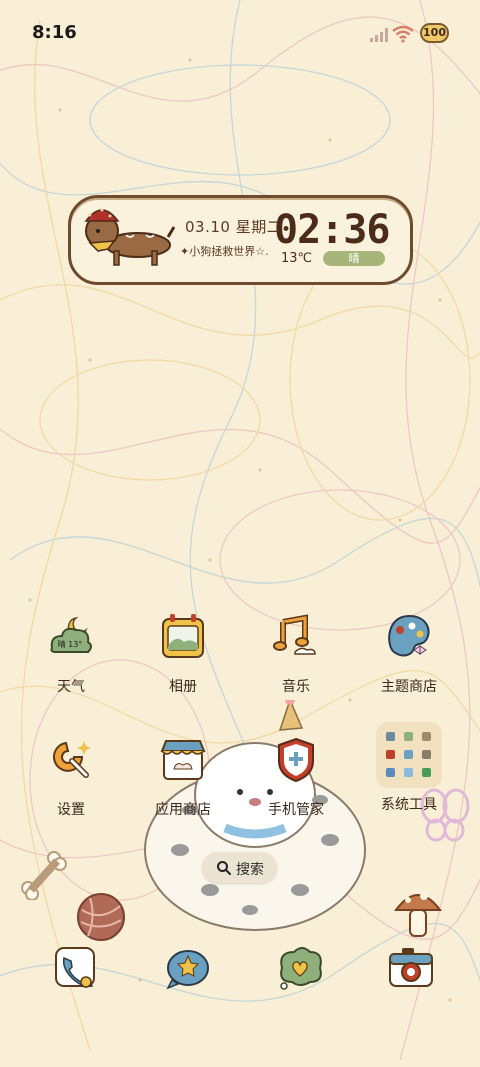 This screenshot has height=1067, width=480. What do you see at coordinates (296, 810) in the screenshot?
I see `app-label: 手机管家` at bounding box center [296, 810].